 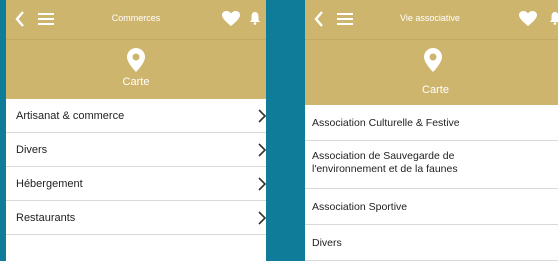 What do you see at coordinates (136, 116) in the screenshot?
I see `list-item: Artisanat & commerce` at bounding box center [136, 116].